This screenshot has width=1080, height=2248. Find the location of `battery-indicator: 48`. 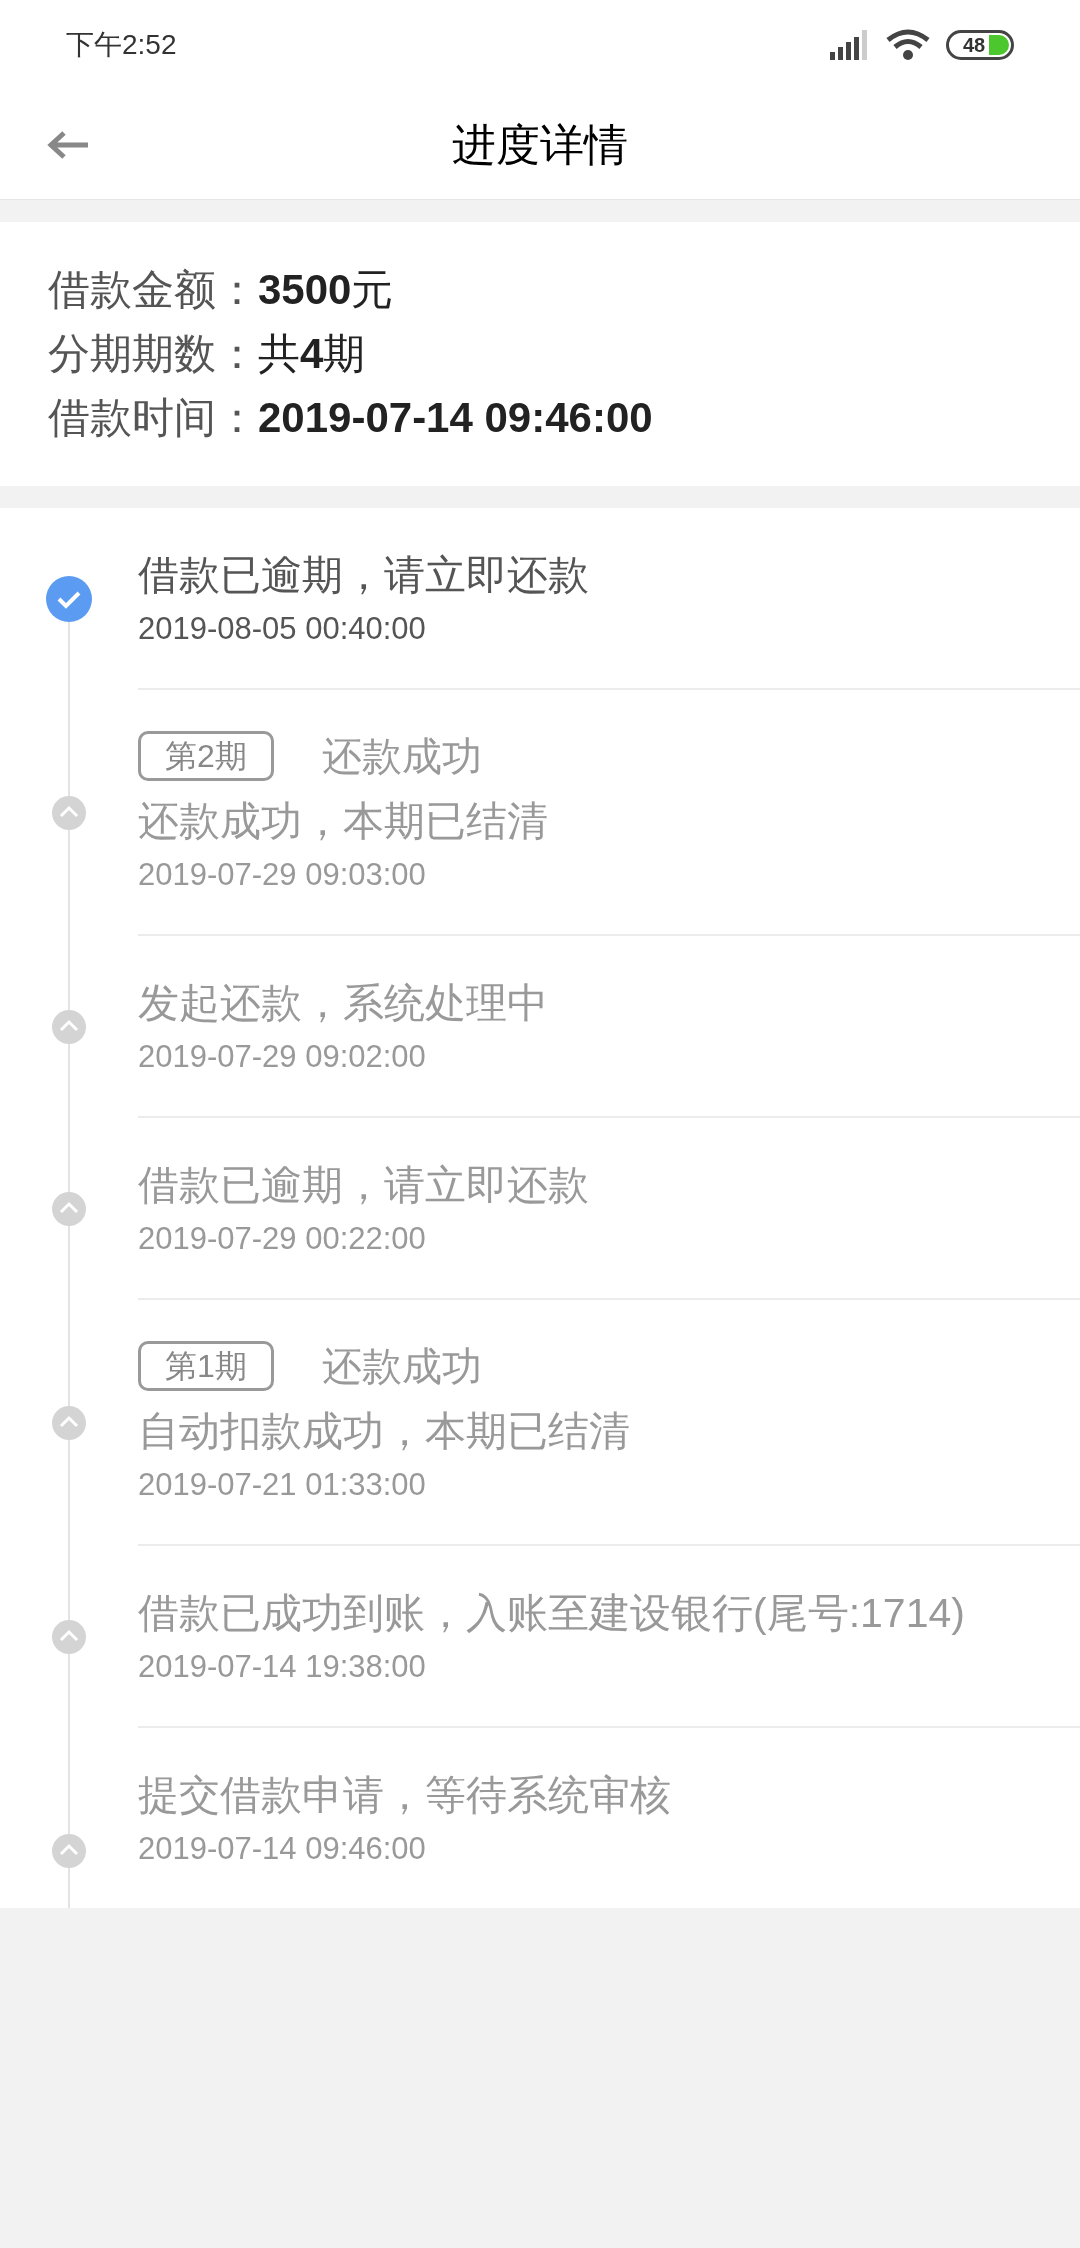

battery-indicator: 48 is located at coordinates (980, 45).